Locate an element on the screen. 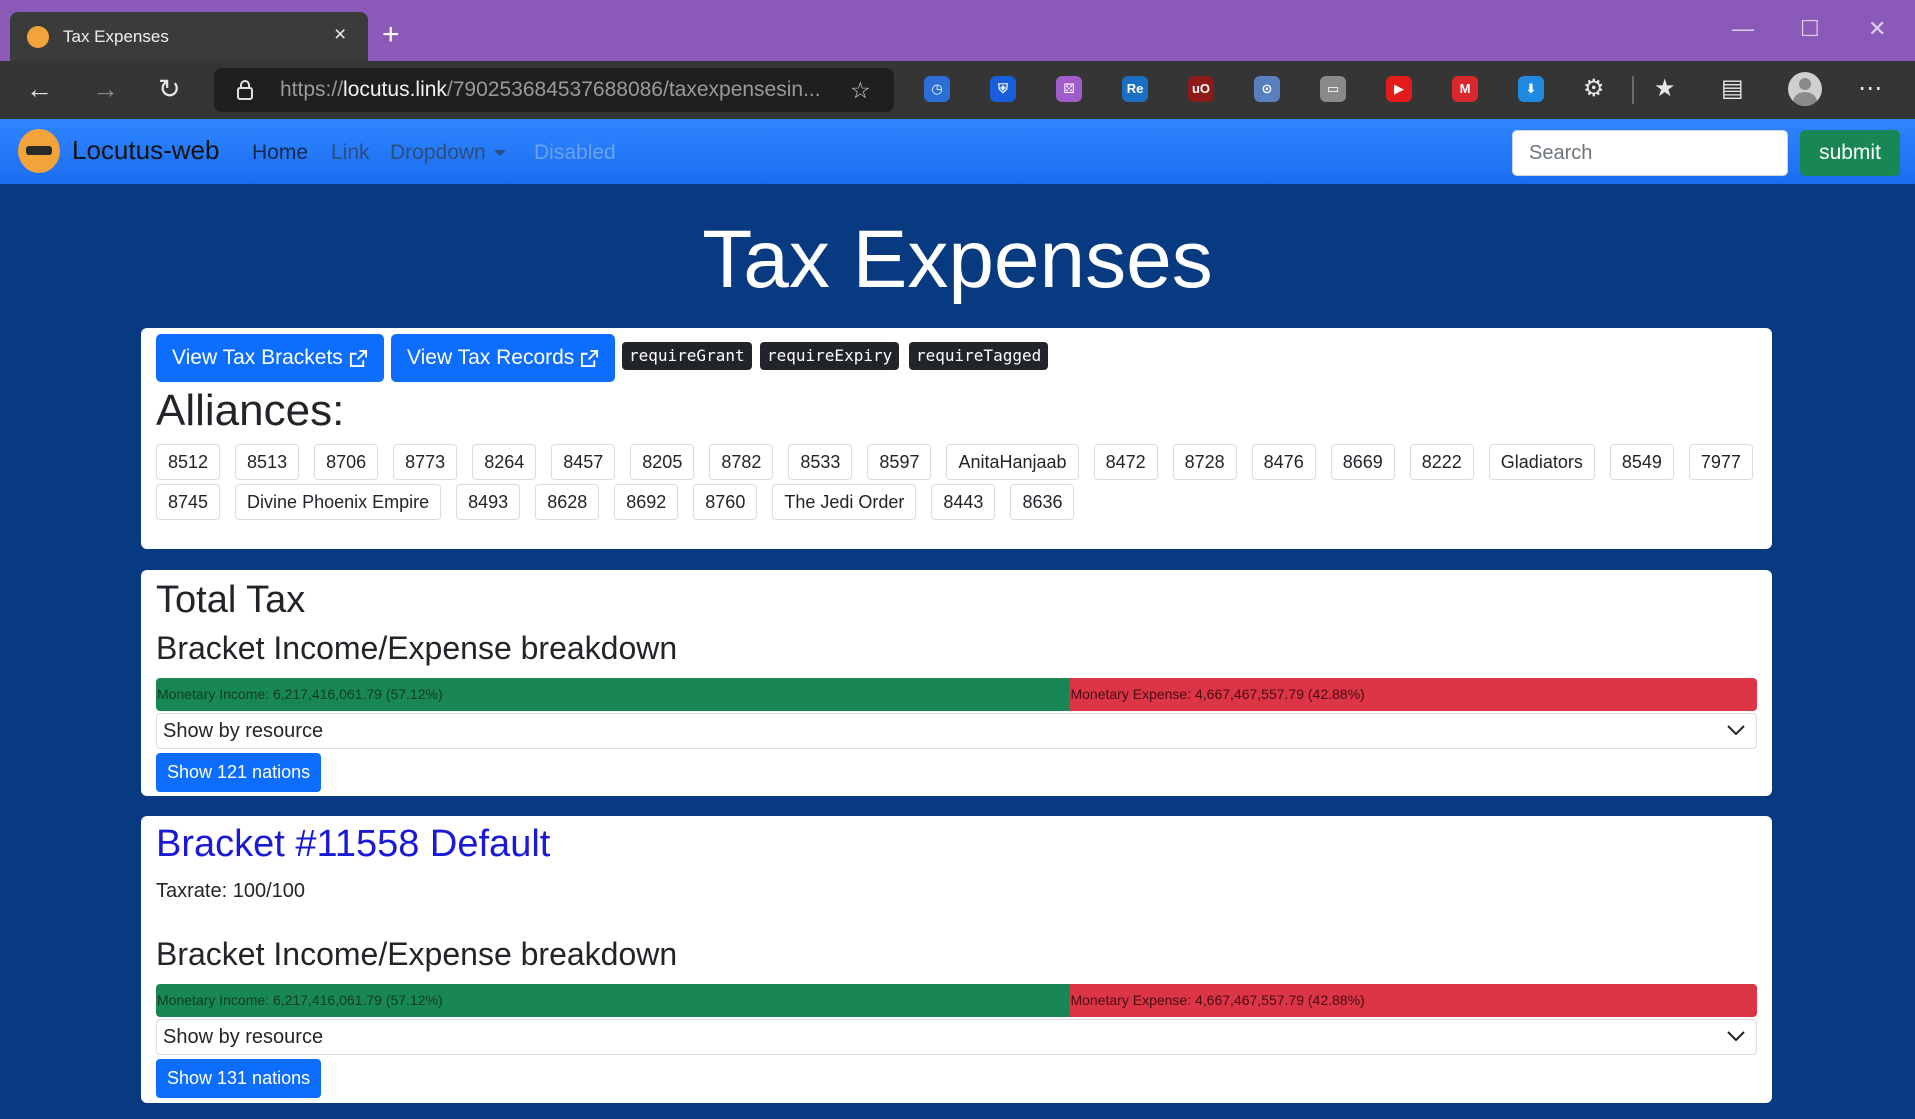 The width and height of the screenshot is (1915, 1119). alliance-chip: 8628 is located at coordinates (567, 502).